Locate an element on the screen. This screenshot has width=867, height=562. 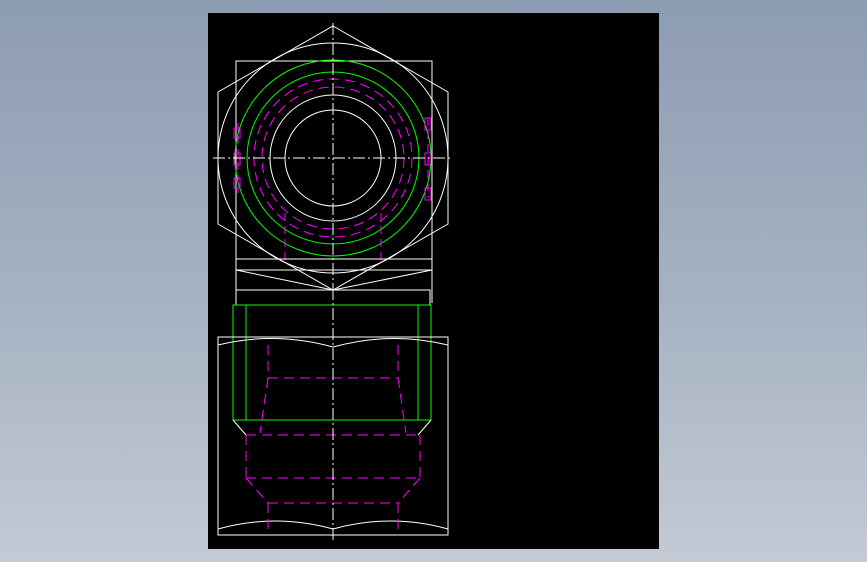
centerlines-top is located at coordinates (333, 155).